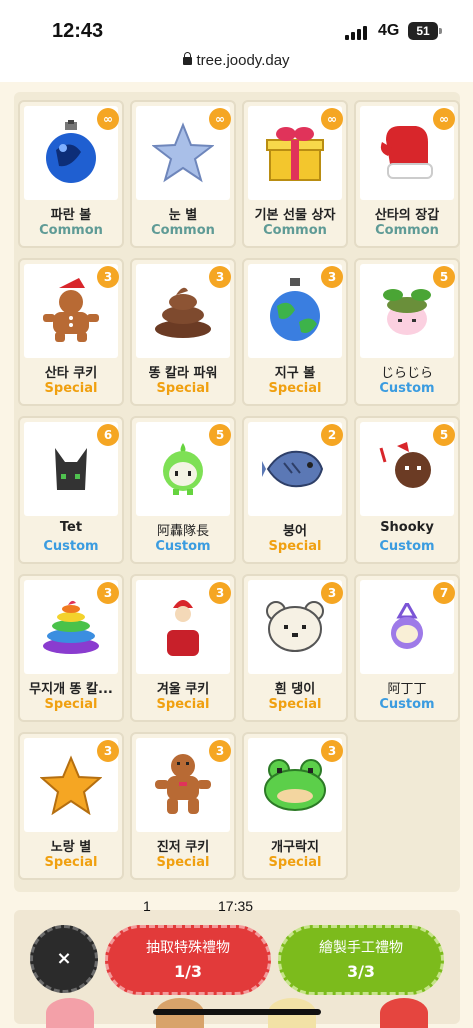  Describe the element at coordinates (361, 948) in the screenshot. I see `craft-label: 繪製手工禮物` at that location.